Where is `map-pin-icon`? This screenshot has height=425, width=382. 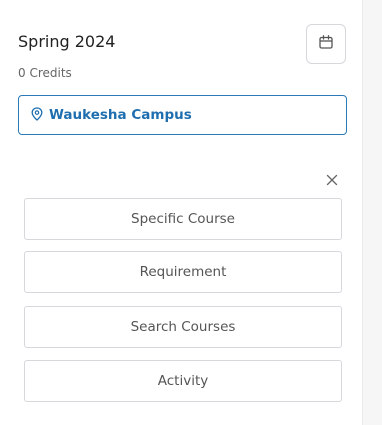
map-pin-icon is located at coordinates (37, 115).